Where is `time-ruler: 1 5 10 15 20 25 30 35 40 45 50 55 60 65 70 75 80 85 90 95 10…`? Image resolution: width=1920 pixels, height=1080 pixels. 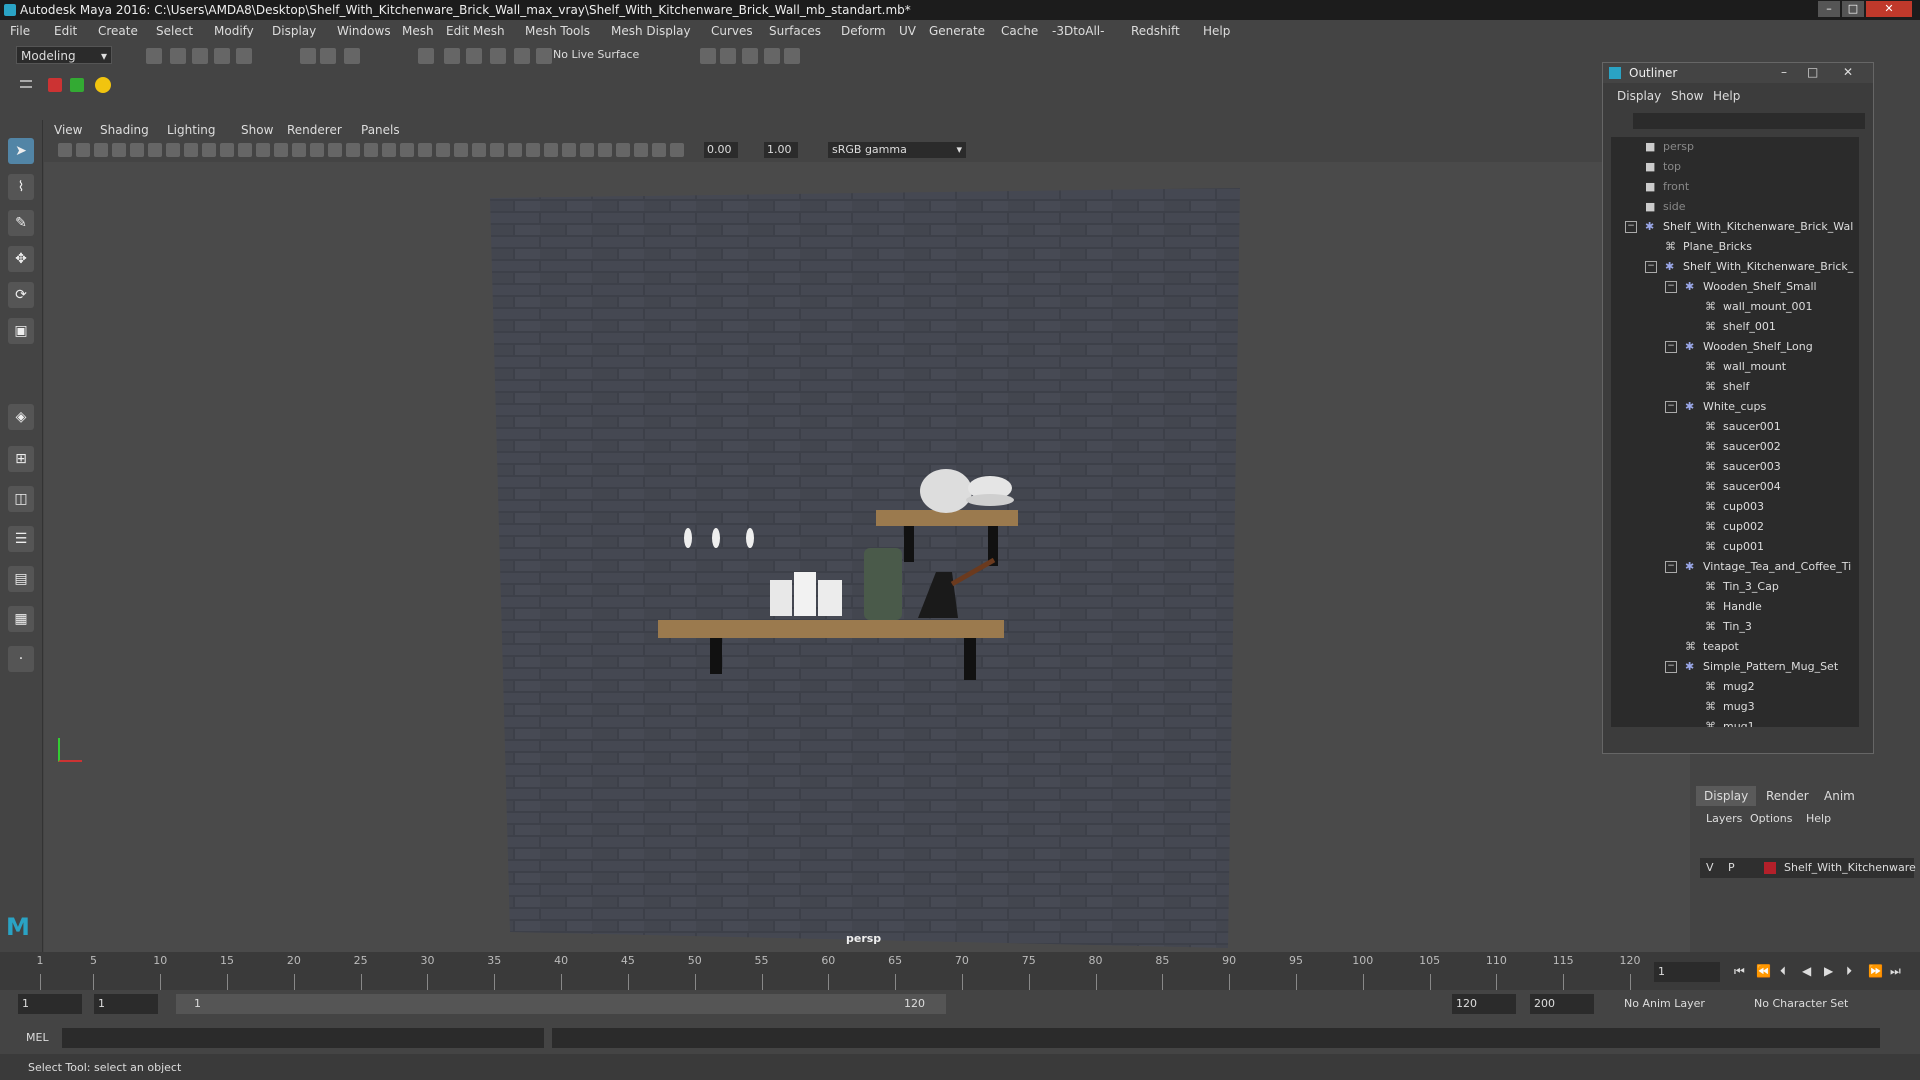
time-ruler: 1 5 10 15 20 25 30 35 40 45 50 55 60 65 70 75 80 85 90 95 10… is located at coordinates (835, 971).